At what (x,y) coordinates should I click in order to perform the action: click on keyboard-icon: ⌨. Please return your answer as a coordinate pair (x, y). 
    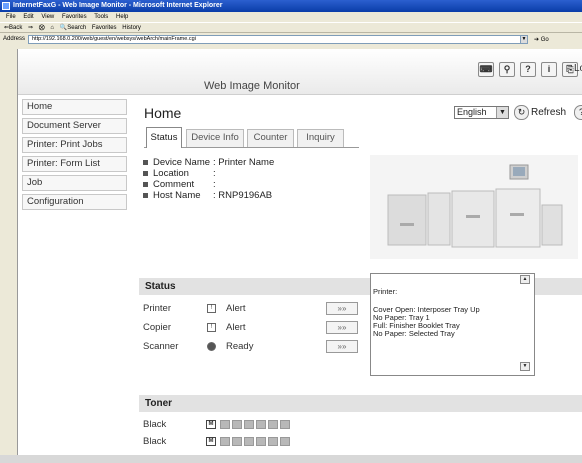
    Looking at the image, I should click on (486, 69).